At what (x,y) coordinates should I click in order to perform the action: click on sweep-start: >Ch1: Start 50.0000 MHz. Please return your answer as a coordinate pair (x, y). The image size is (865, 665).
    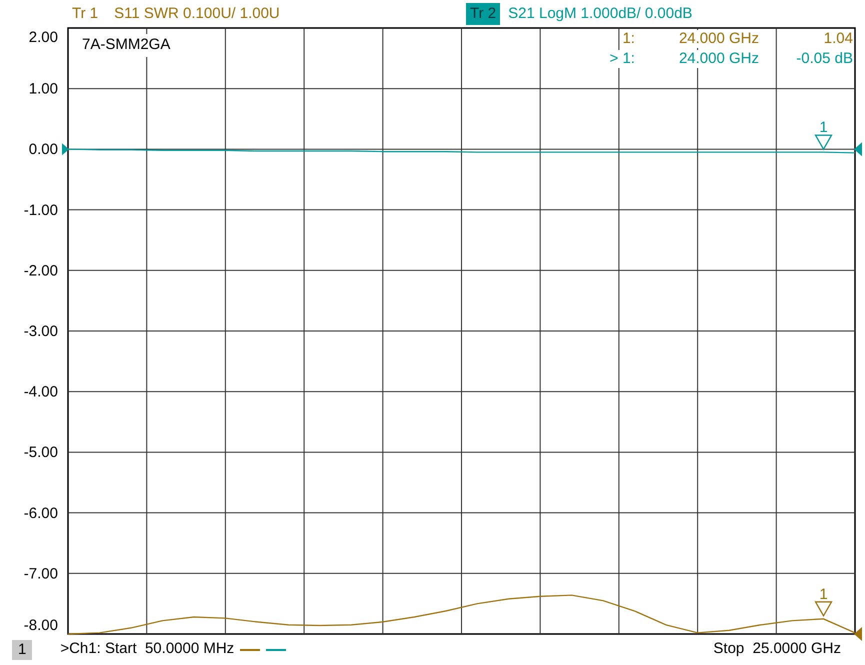
    Looking at the image, I should click on (147, 649).